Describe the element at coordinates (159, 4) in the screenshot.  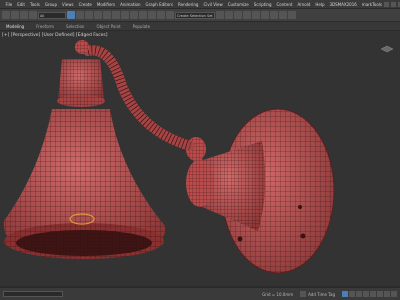
I see `menu-graph-editors: Graph Editors` at that location.